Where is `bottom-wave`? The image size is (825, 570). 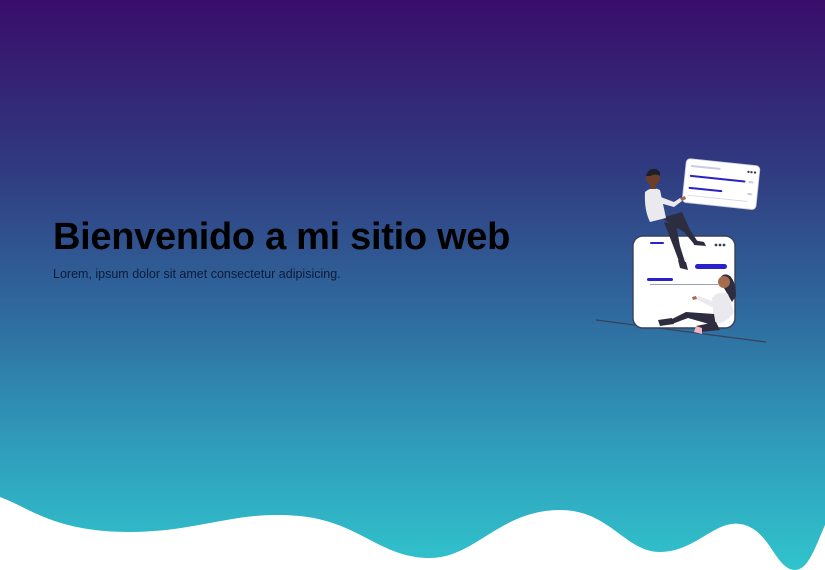 bottom-wave is located at coordinates (412, 533).